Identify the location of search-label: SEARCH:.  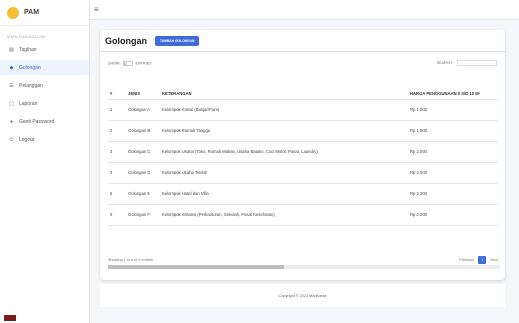
(444, 62).